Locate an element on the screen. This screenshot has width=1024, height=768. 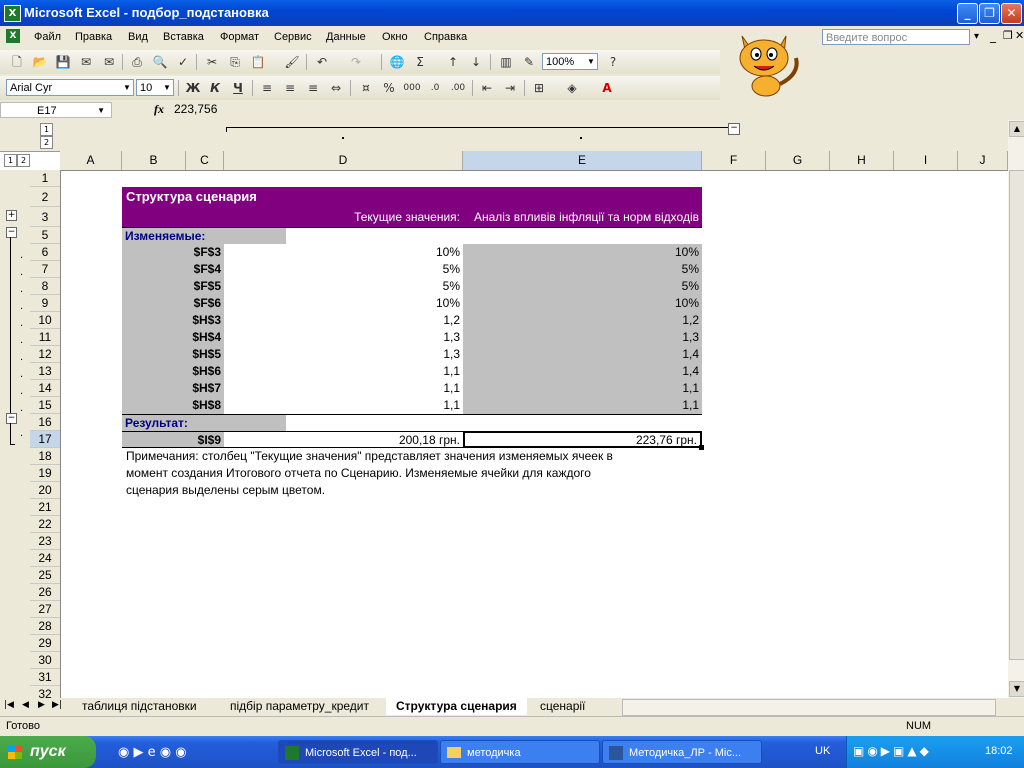
row-header: 2 is located at coordinates (45, 197).